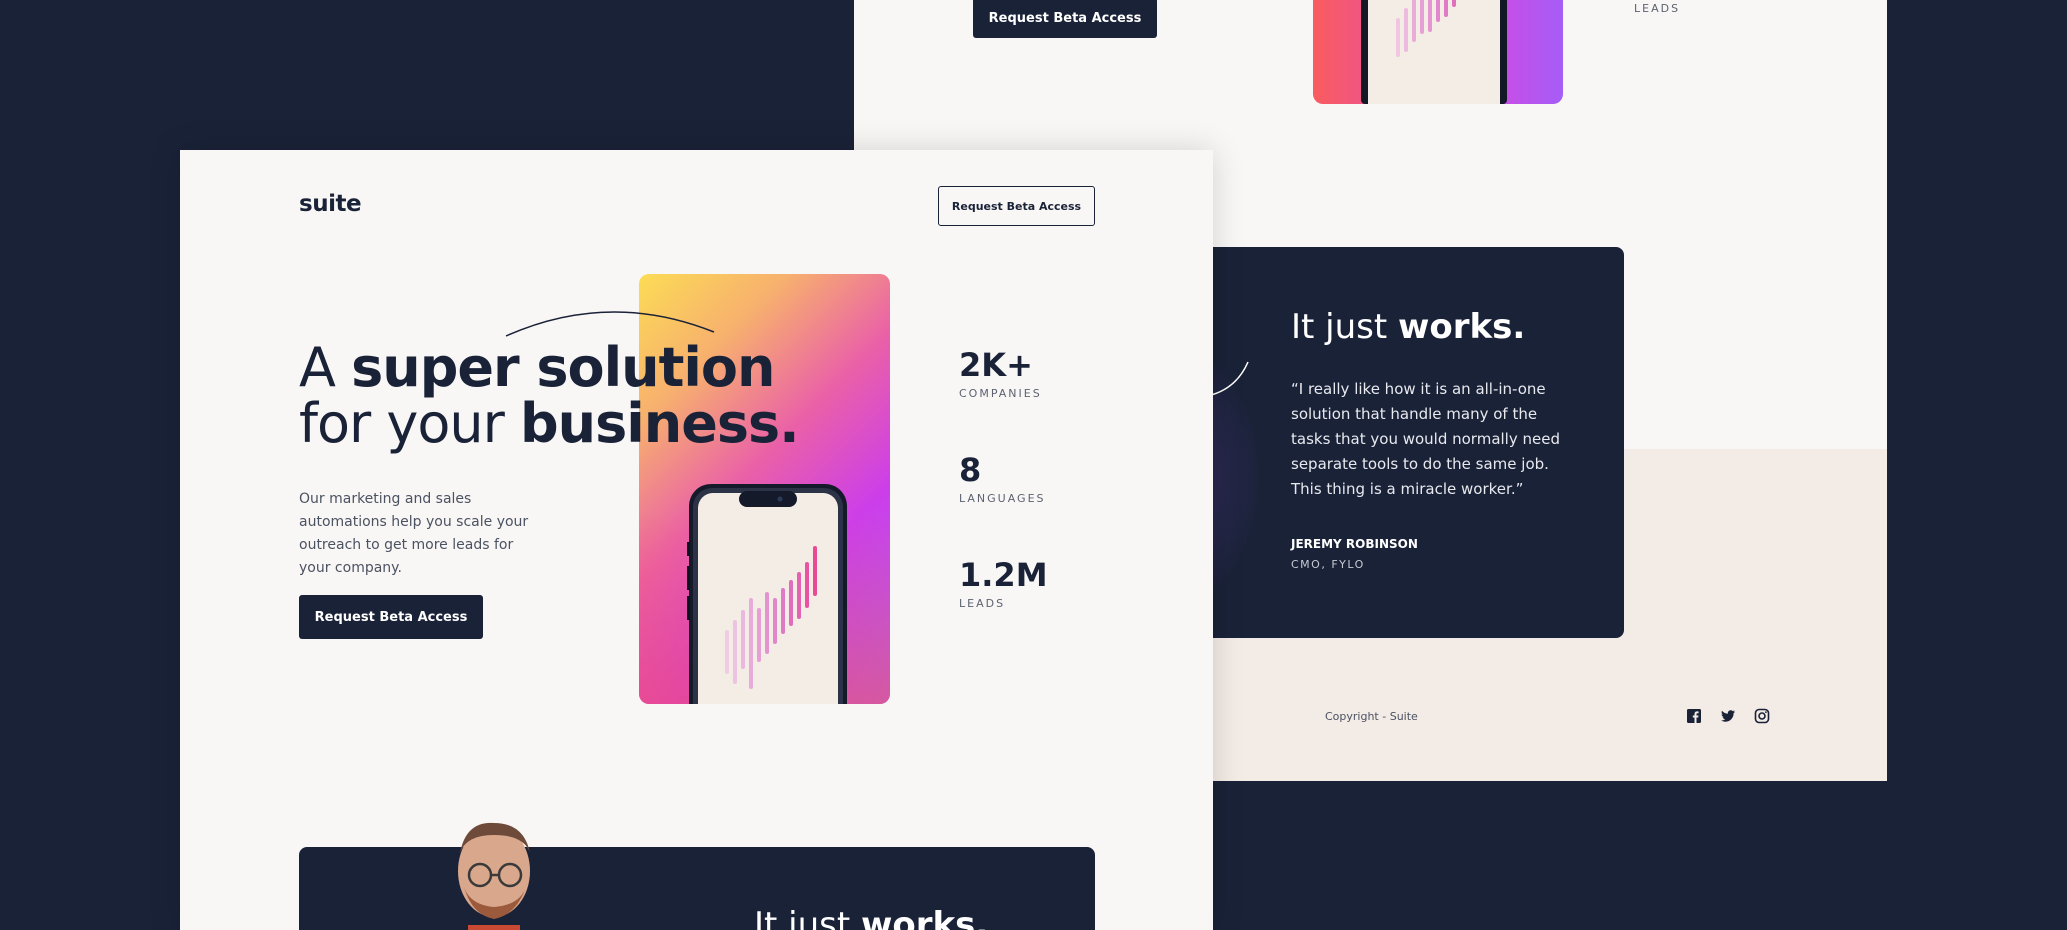  Describe the element at coordinates (1003, 575) in the screenshot. I see `stat-value: 1.2M` at that location.